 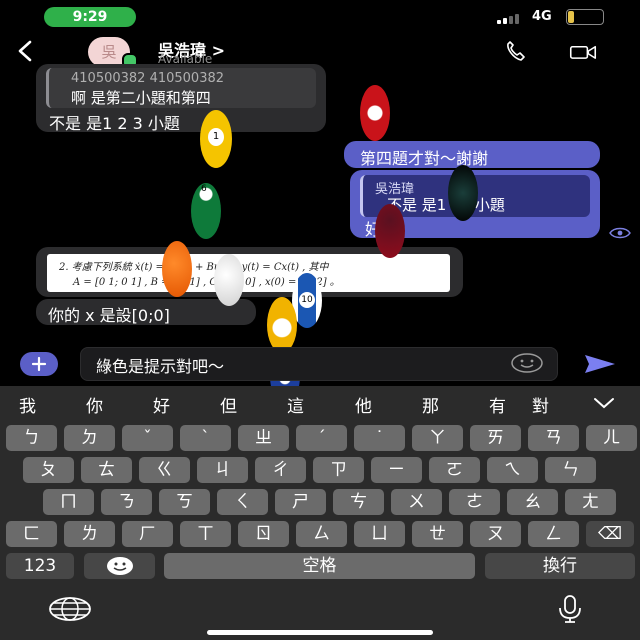 I want to click on candidate-word: 但, so click(x=228, y=404).